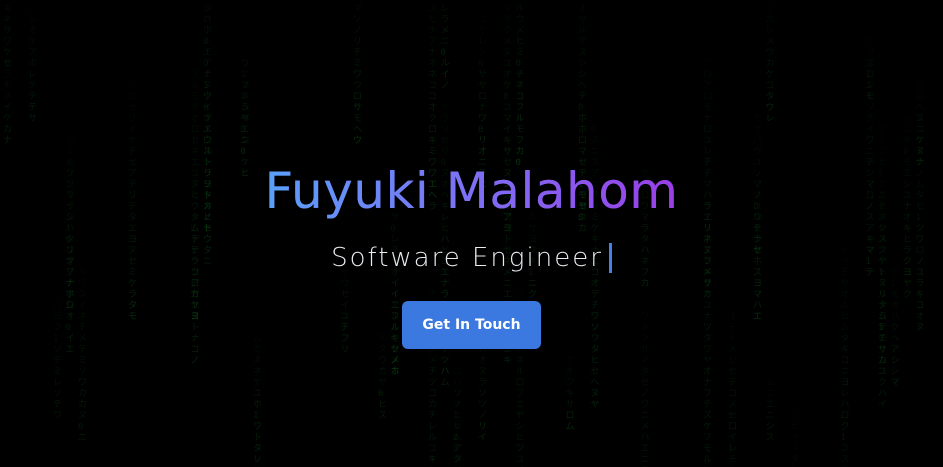  I want to click on hero-name-heading: Fuyuki Malahom, so click(471, 191).